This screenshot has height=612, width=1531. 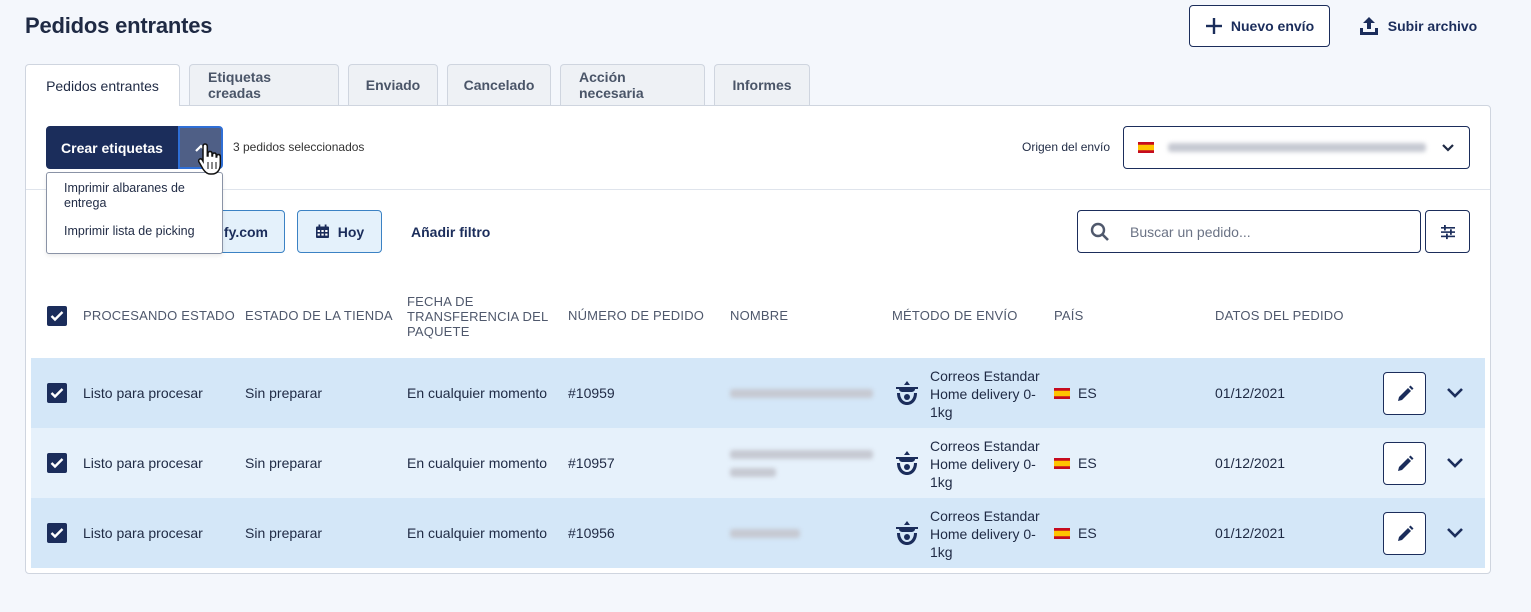 I want to click on tab-enviado: Enviado, so click(x=393, y=84).